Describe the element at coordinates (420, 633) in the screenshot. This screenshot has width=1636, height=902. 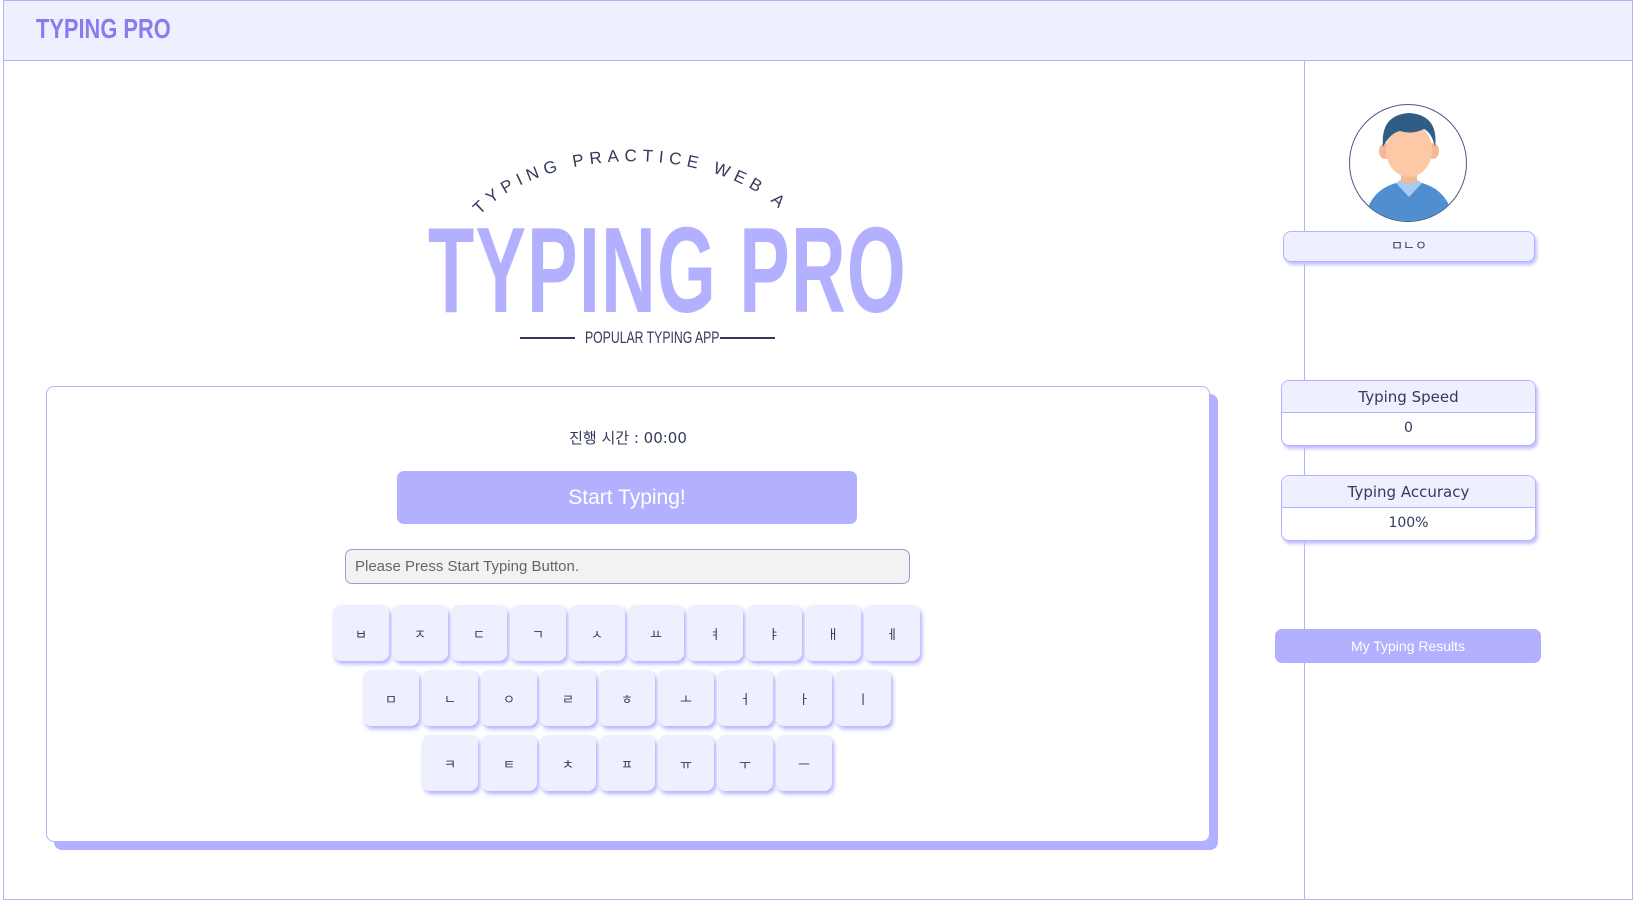
I see `keyboard-key: ㅈ` at that location.